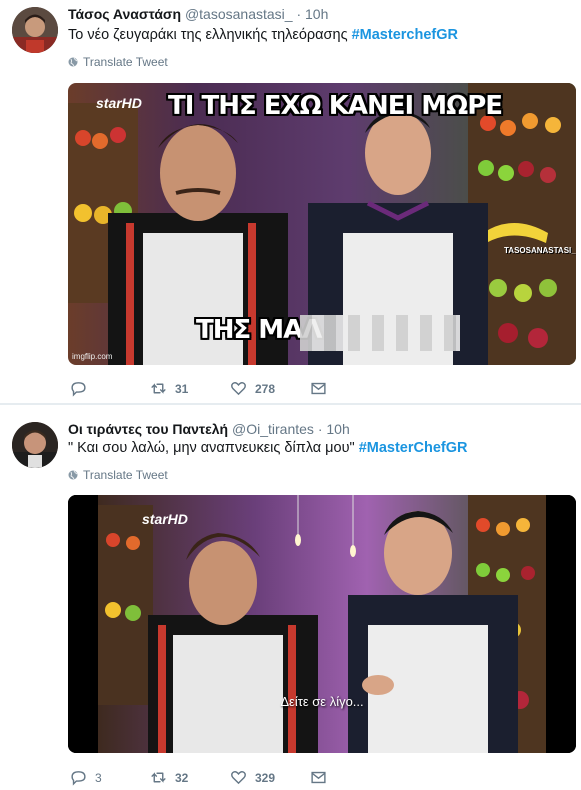  Describe the element at coordinates (413, 448) in the screenshot. I see `hashtag-link: #MasterChefGR` at that location.